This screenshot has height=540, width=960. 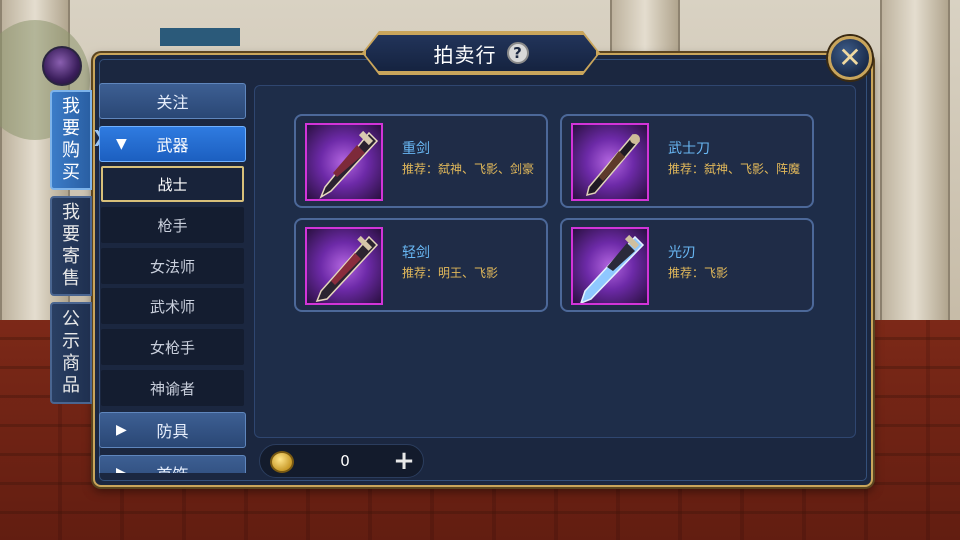 What do you see at coordinates (610, 266) in the screenshot?
I see `light-blade-icon` at bounding box center [610, 266].